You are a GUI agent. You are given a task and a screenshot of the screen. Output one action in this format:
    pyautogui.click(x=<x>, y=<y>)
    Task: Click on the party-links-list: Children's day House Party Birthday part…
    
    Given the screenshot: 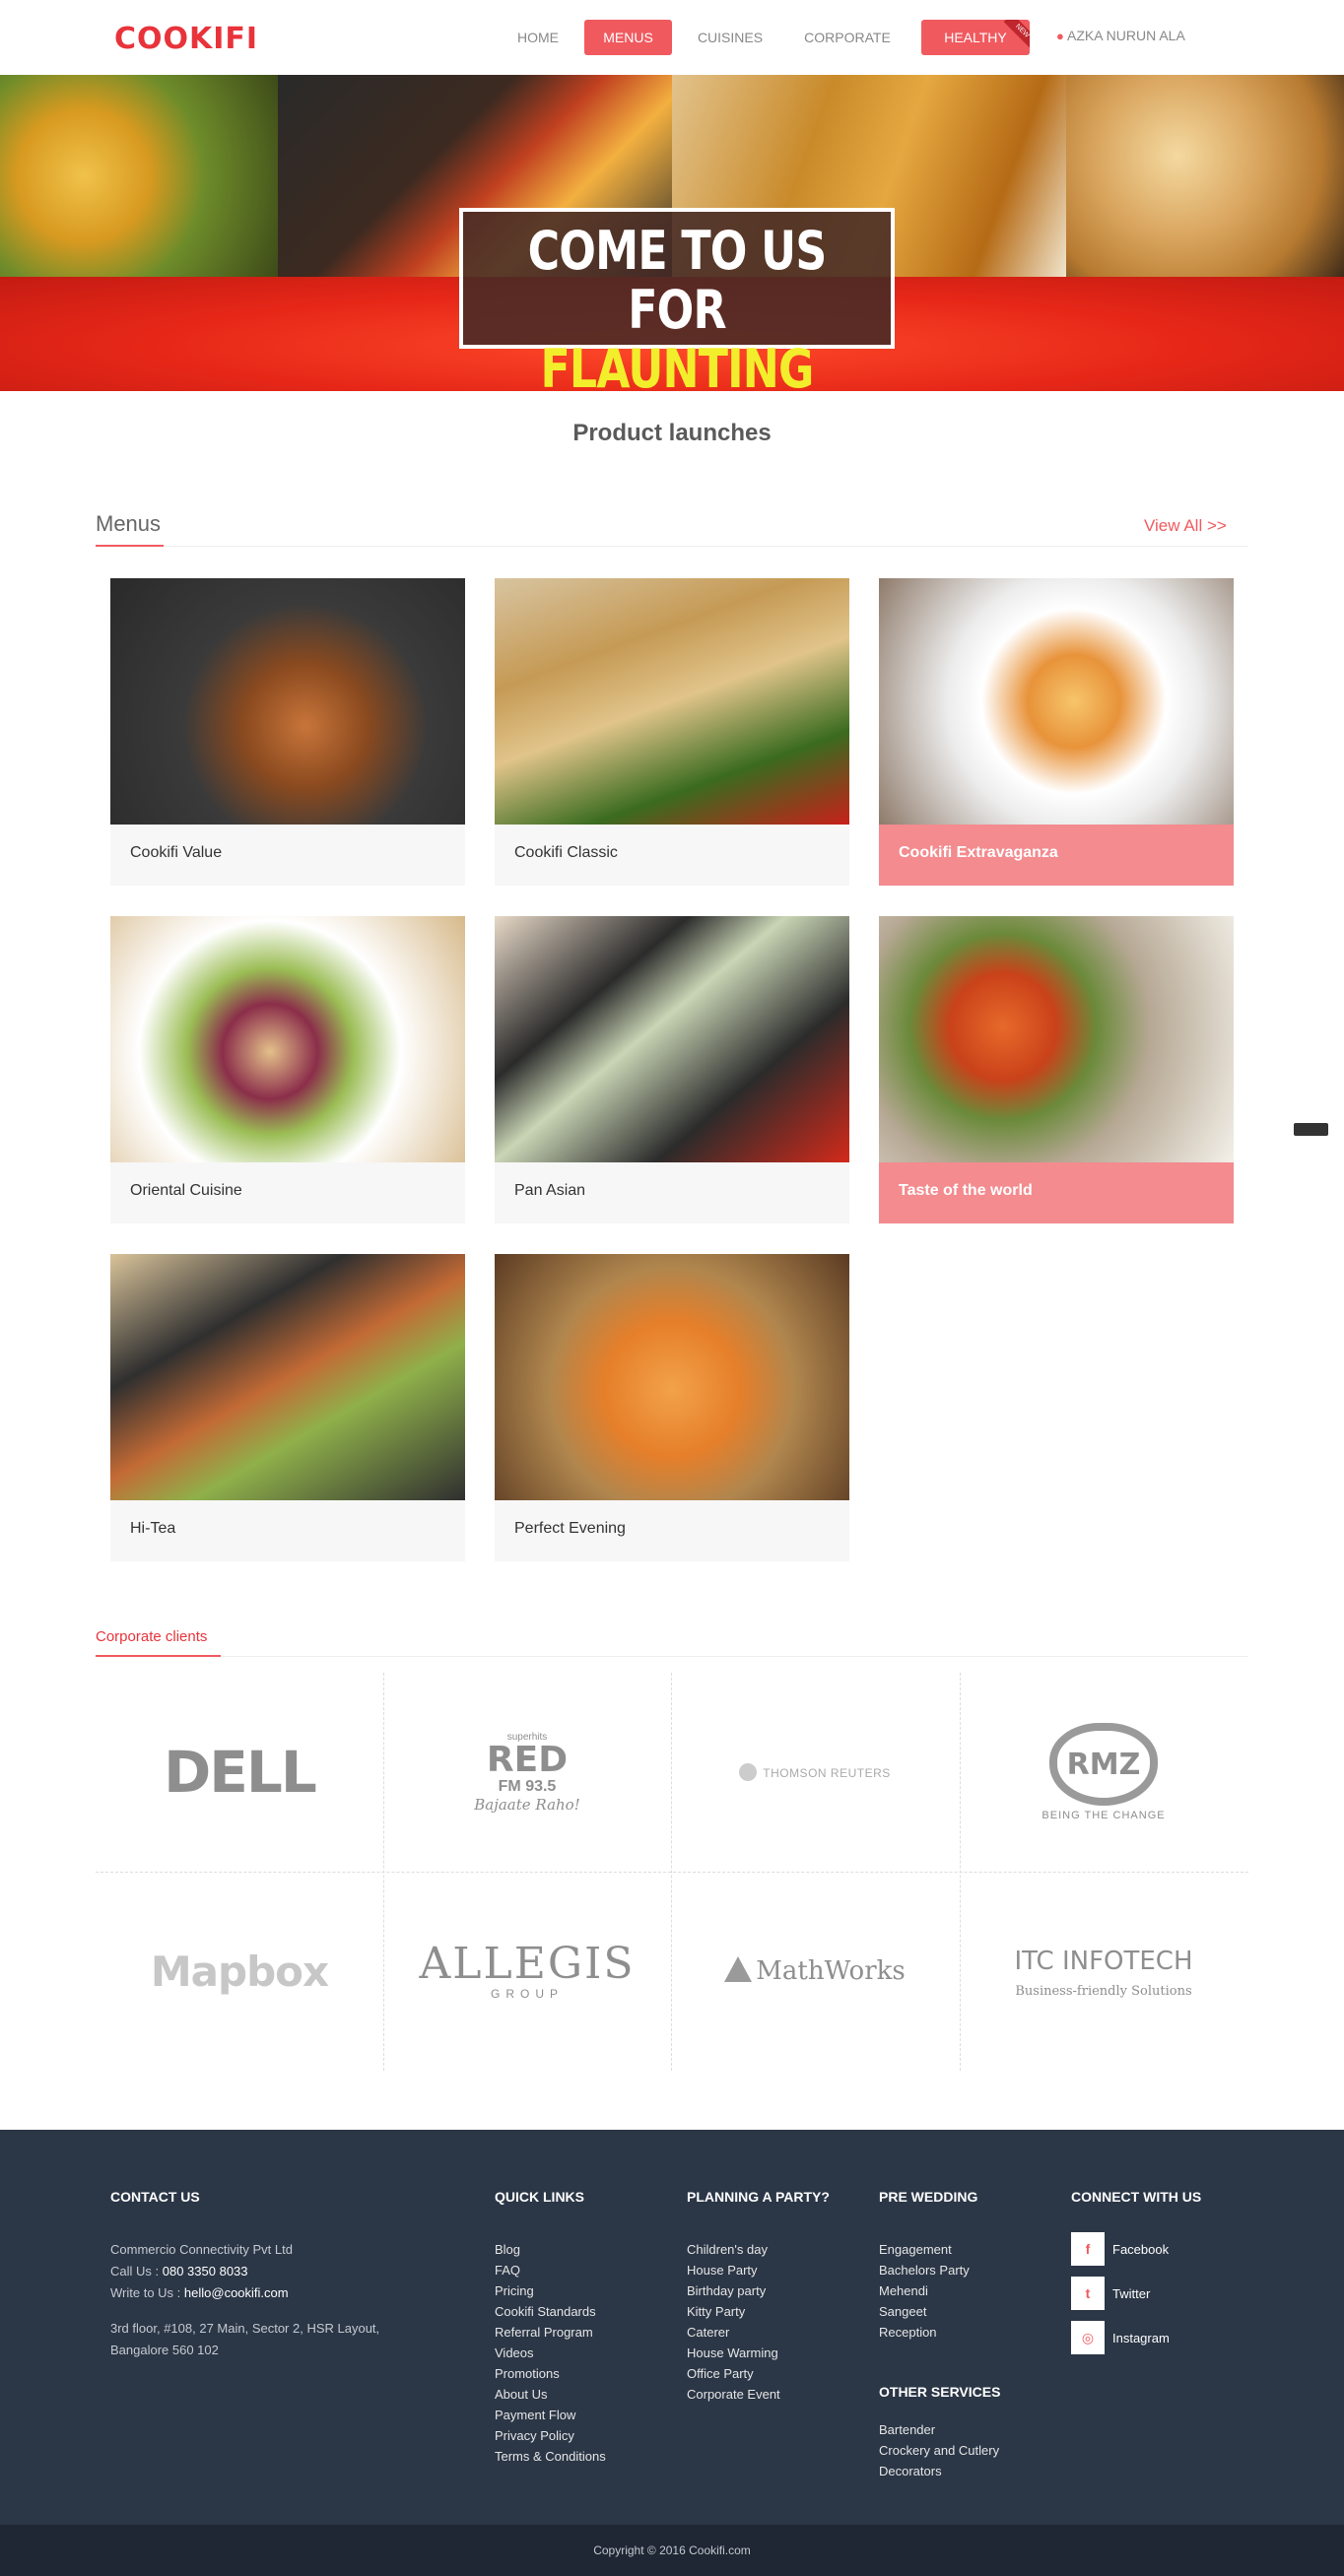 What is the action you would take?
    pyautogui.click(x=758, y=2322)
    